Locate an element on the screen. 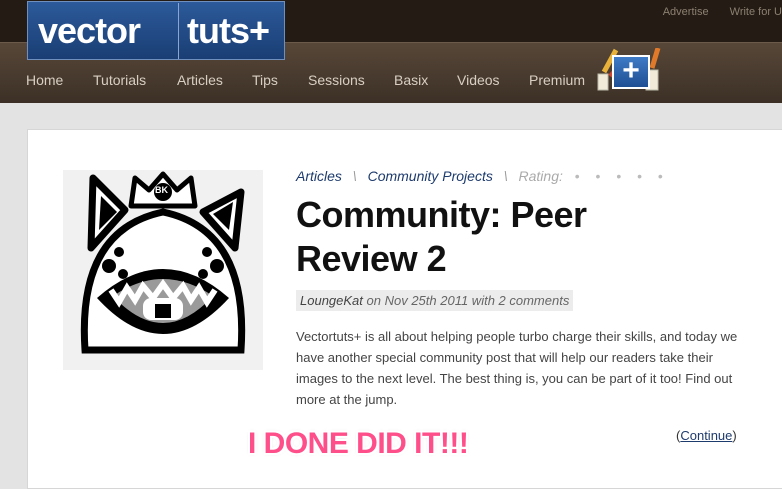 This screenshot has width=782, height=489. top-links: Advertise Write for U is located at coordinates (713, 12).